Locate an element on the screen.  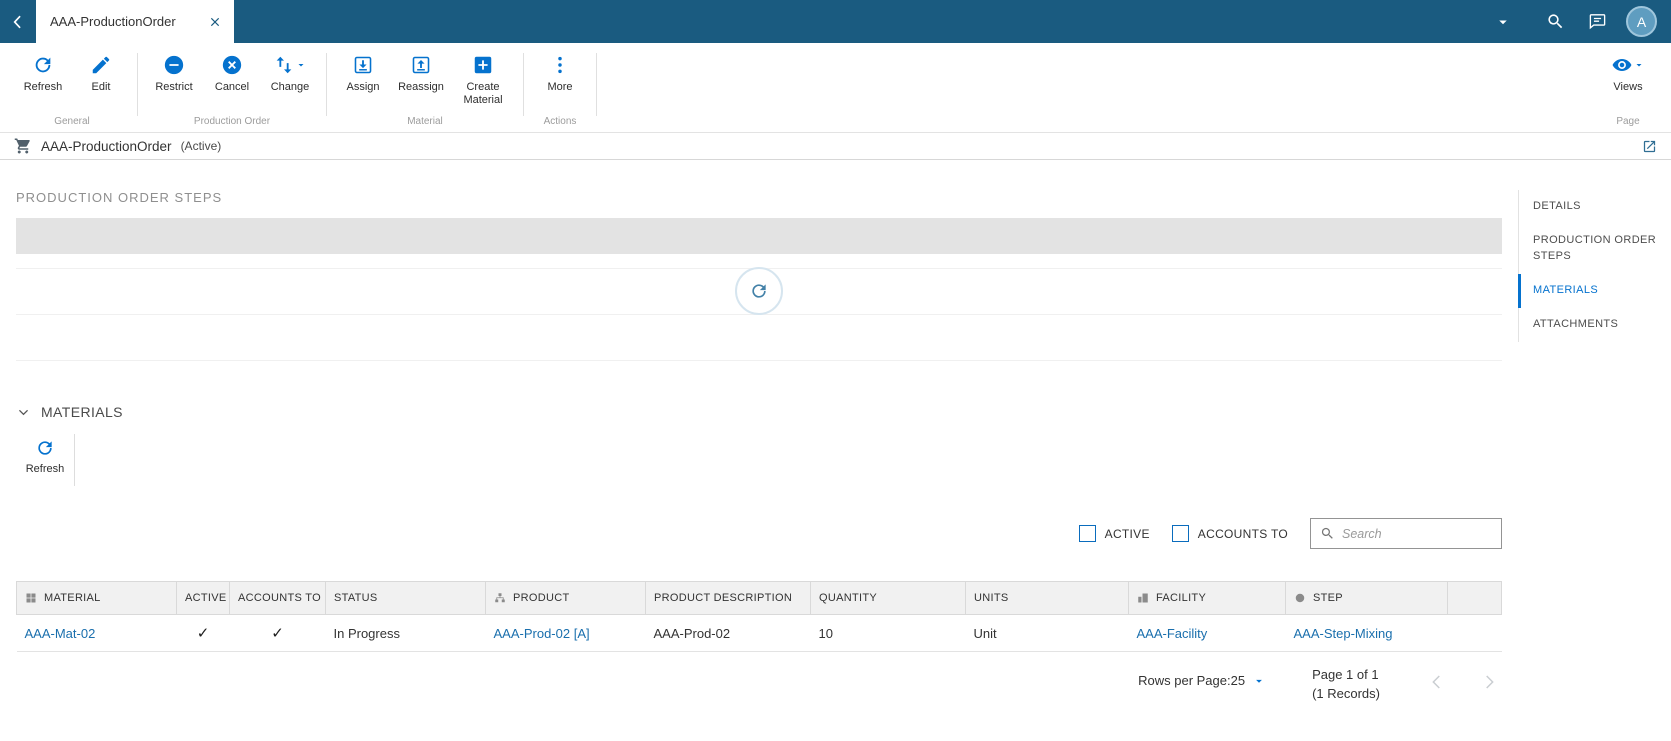
cancel-icon is located at coordinates (232, 65).